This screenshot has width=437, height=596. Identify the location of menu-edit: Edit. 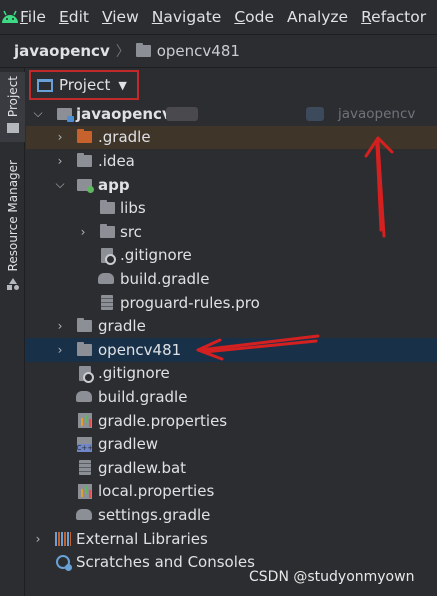
(74, 17).